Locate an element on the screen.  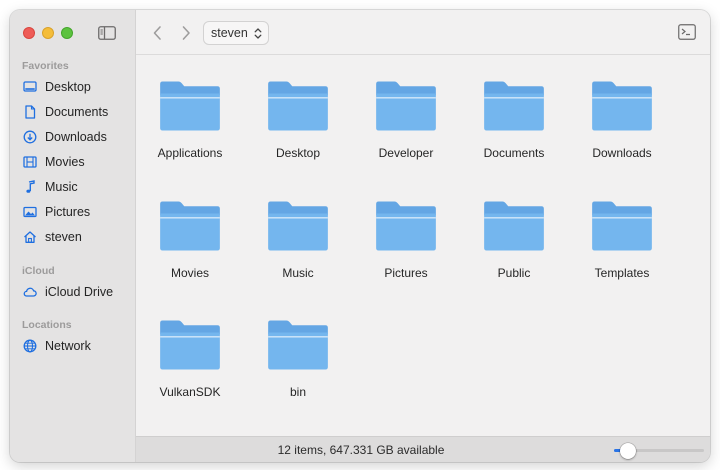
folder-label: Public is located at coordinates (514, 273).